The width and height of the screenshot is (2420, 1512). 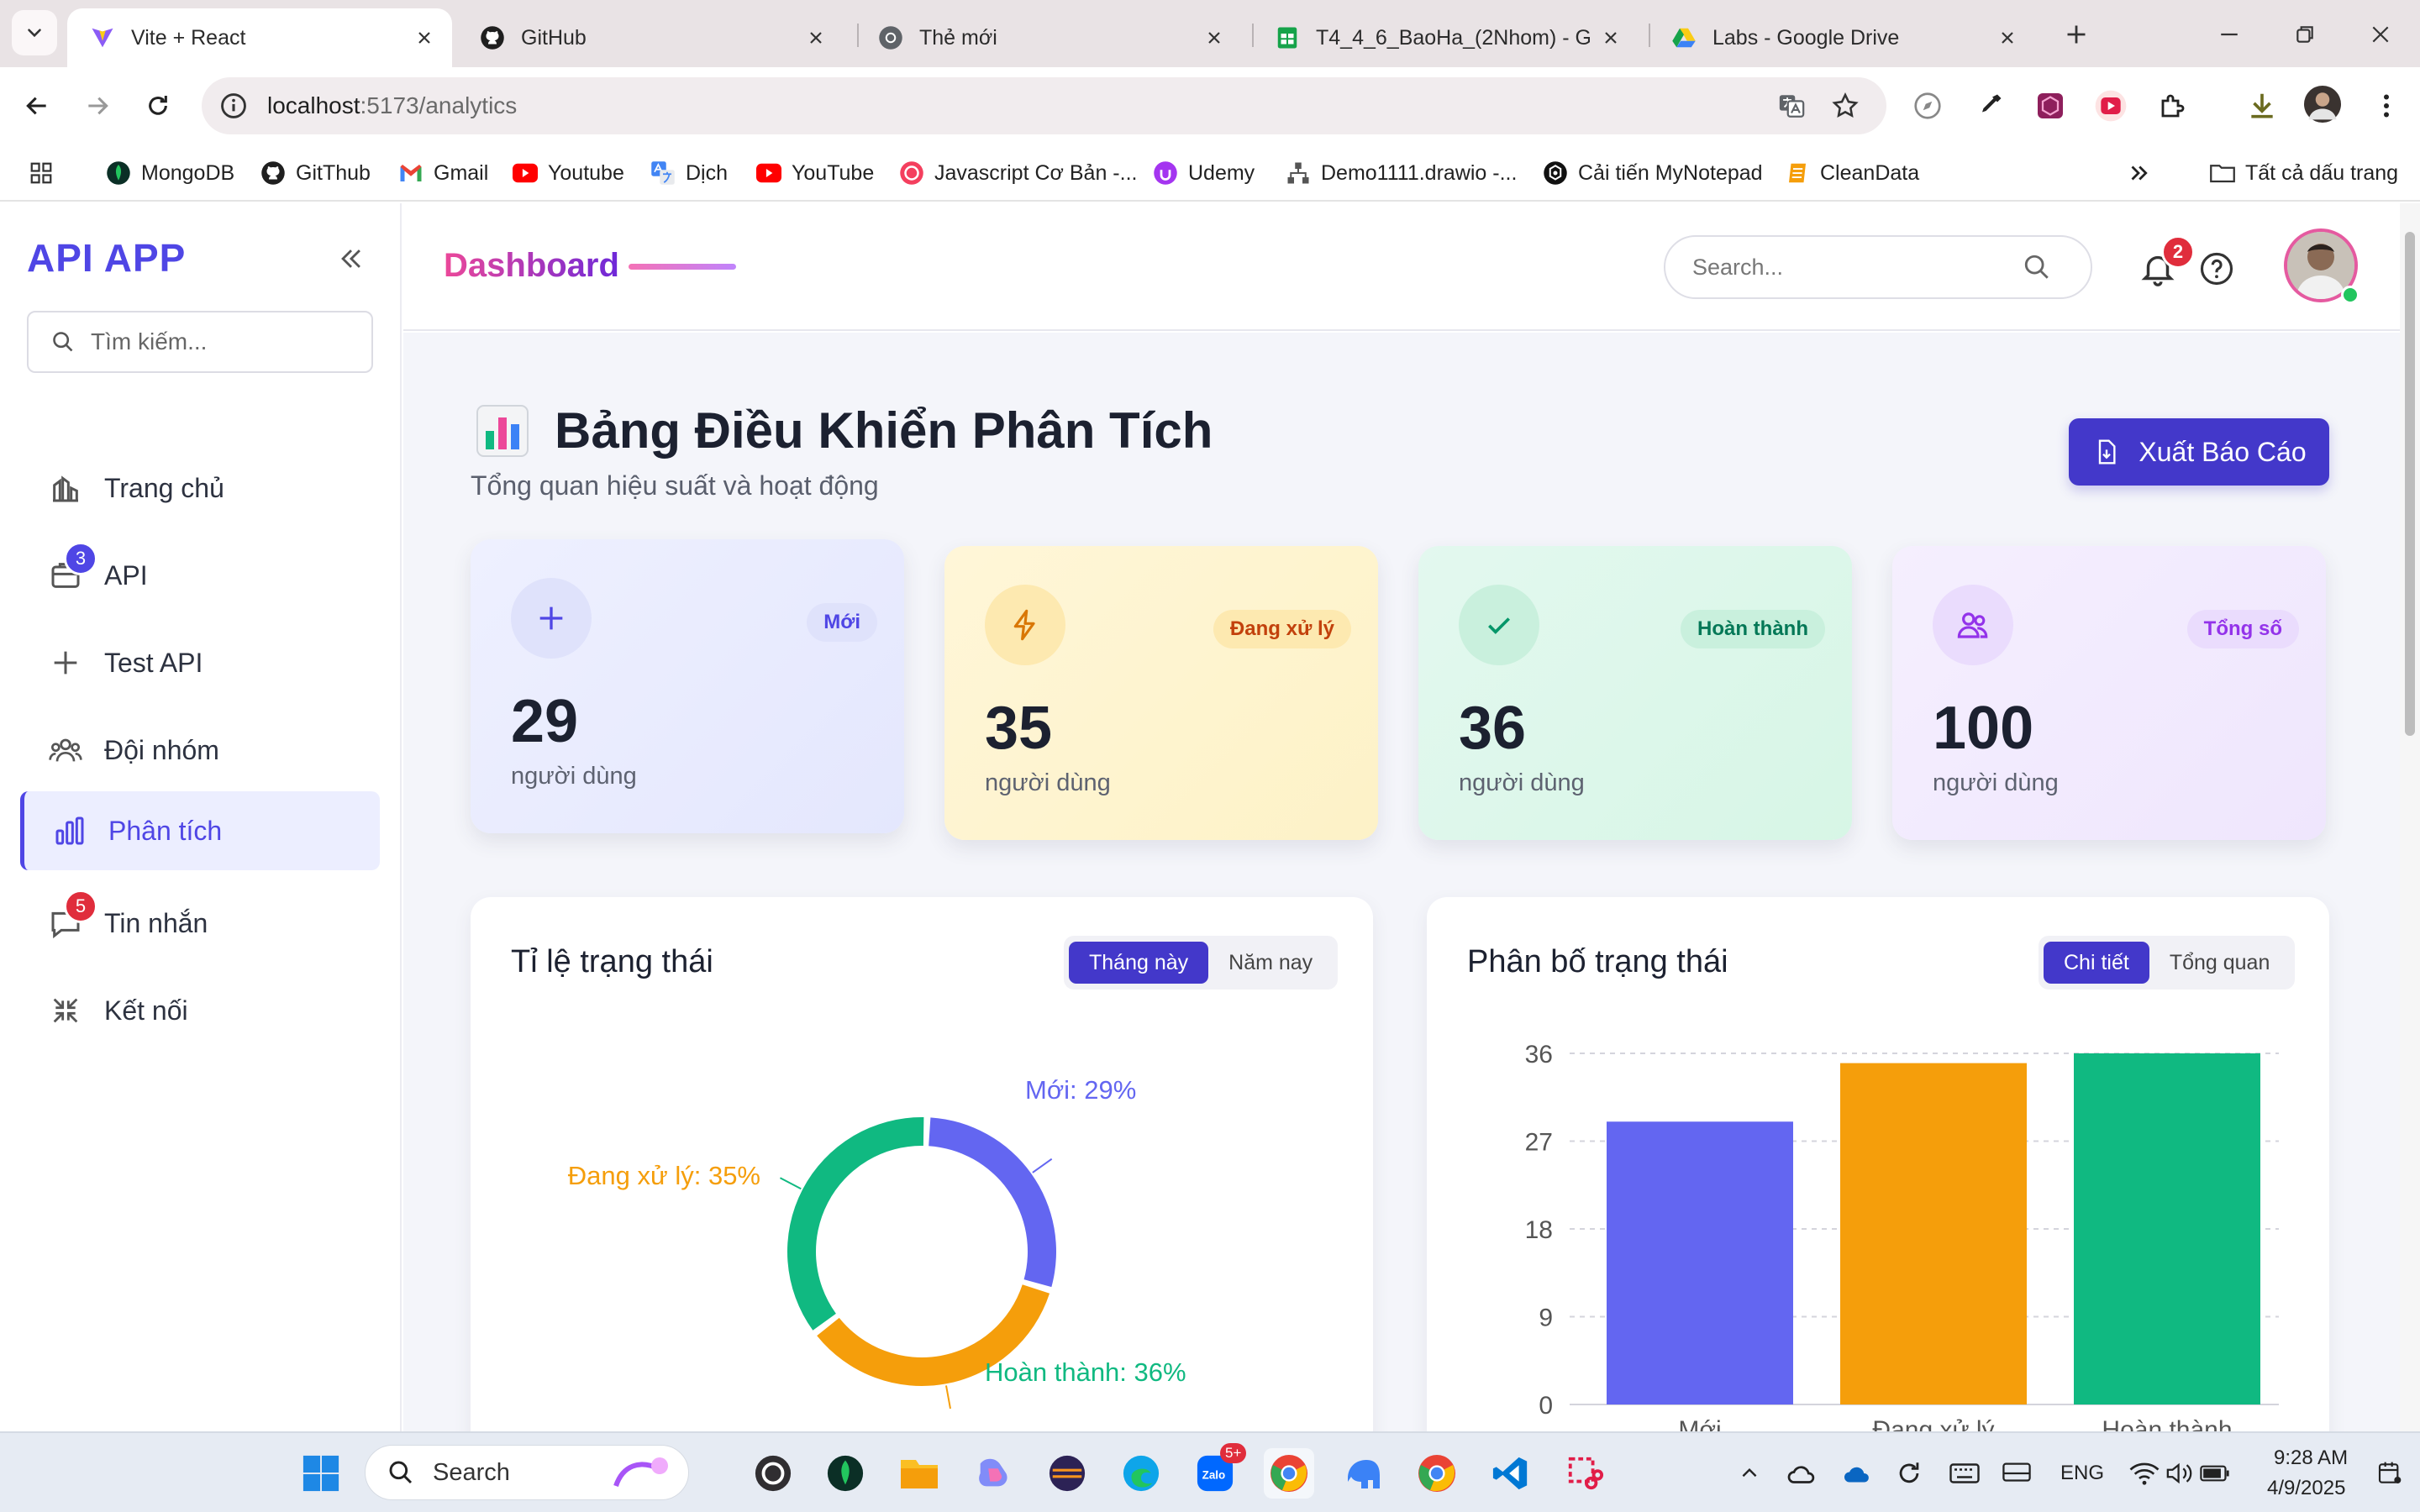 I want to click on export-report-button: Xuất Báo Cáo, so click(x=2199, y=452).